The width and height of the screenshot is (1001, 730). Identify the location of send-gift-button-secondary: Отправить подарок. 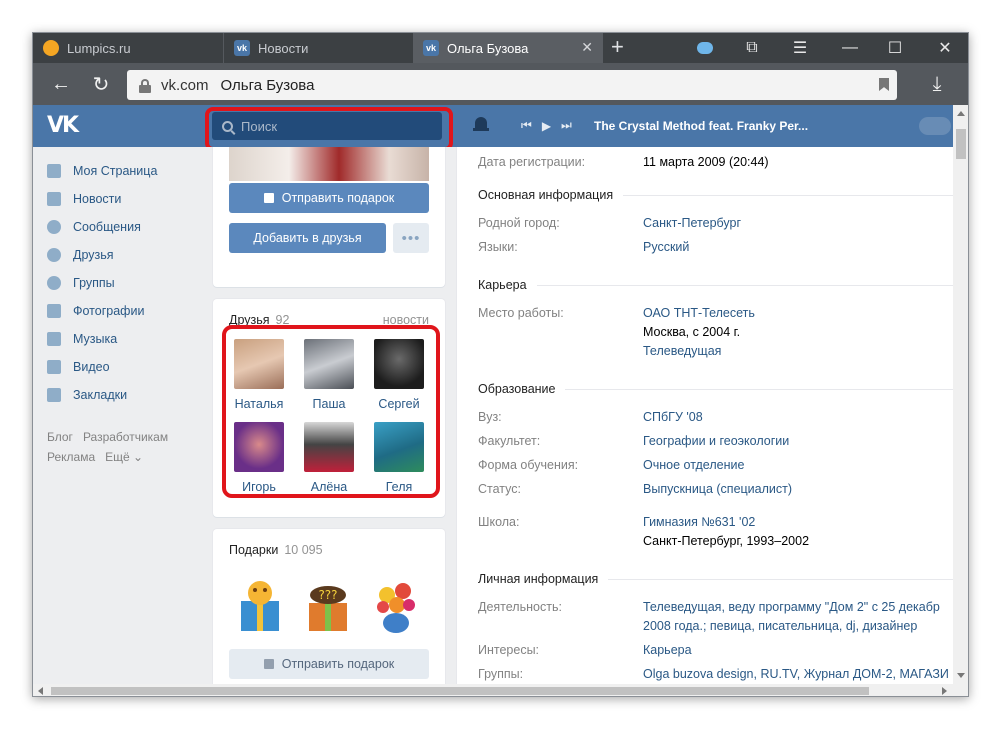
(329, 664).